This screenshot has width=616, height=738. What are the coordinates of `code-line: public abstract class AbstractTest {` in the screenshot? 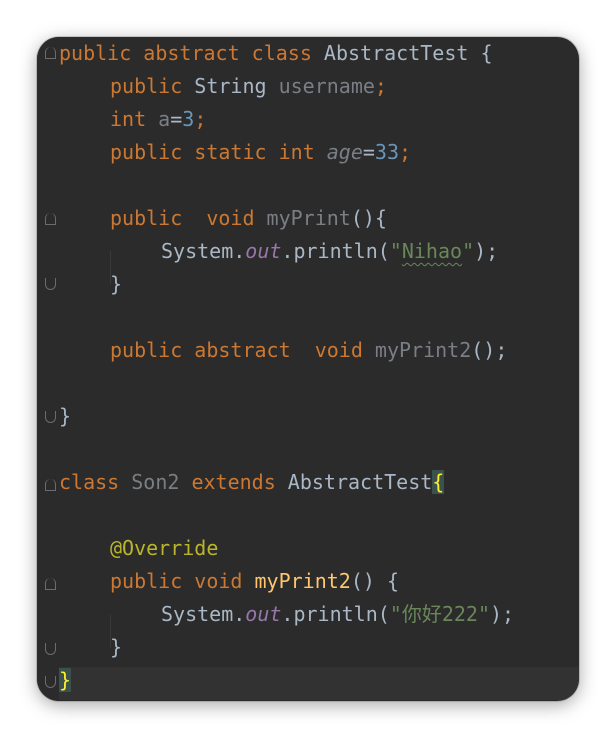 It's located at (275, 53).